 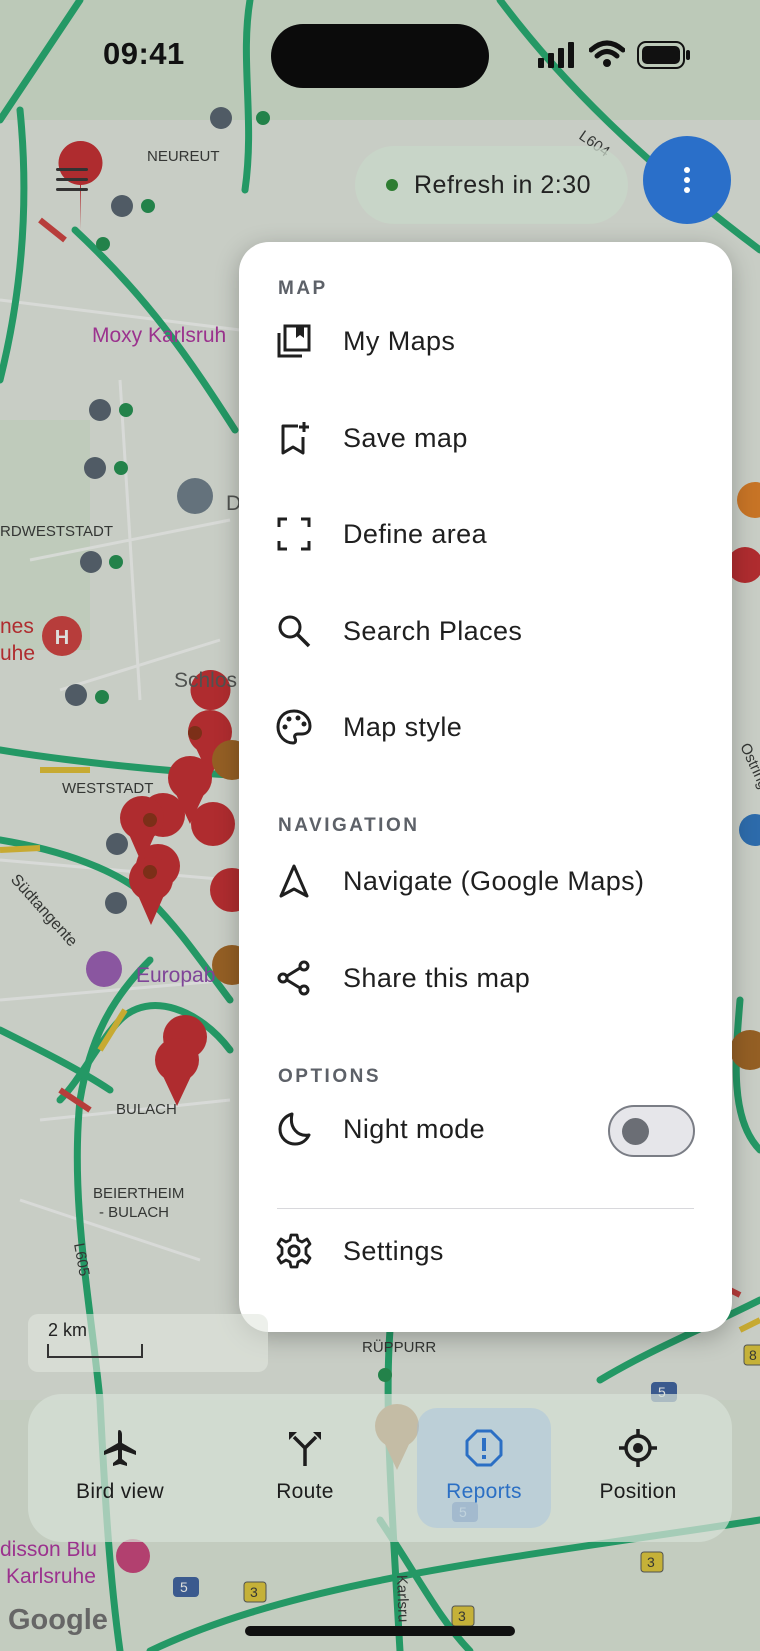 I want to click on crop-free-icon, so click(x=294, y=534).